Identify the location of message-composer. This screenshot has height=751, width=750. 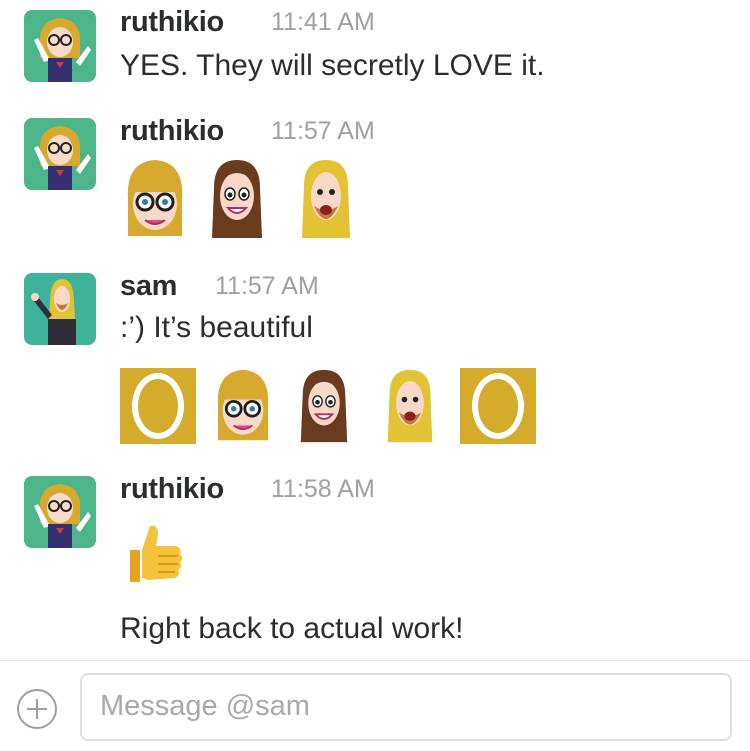
(375, 705).